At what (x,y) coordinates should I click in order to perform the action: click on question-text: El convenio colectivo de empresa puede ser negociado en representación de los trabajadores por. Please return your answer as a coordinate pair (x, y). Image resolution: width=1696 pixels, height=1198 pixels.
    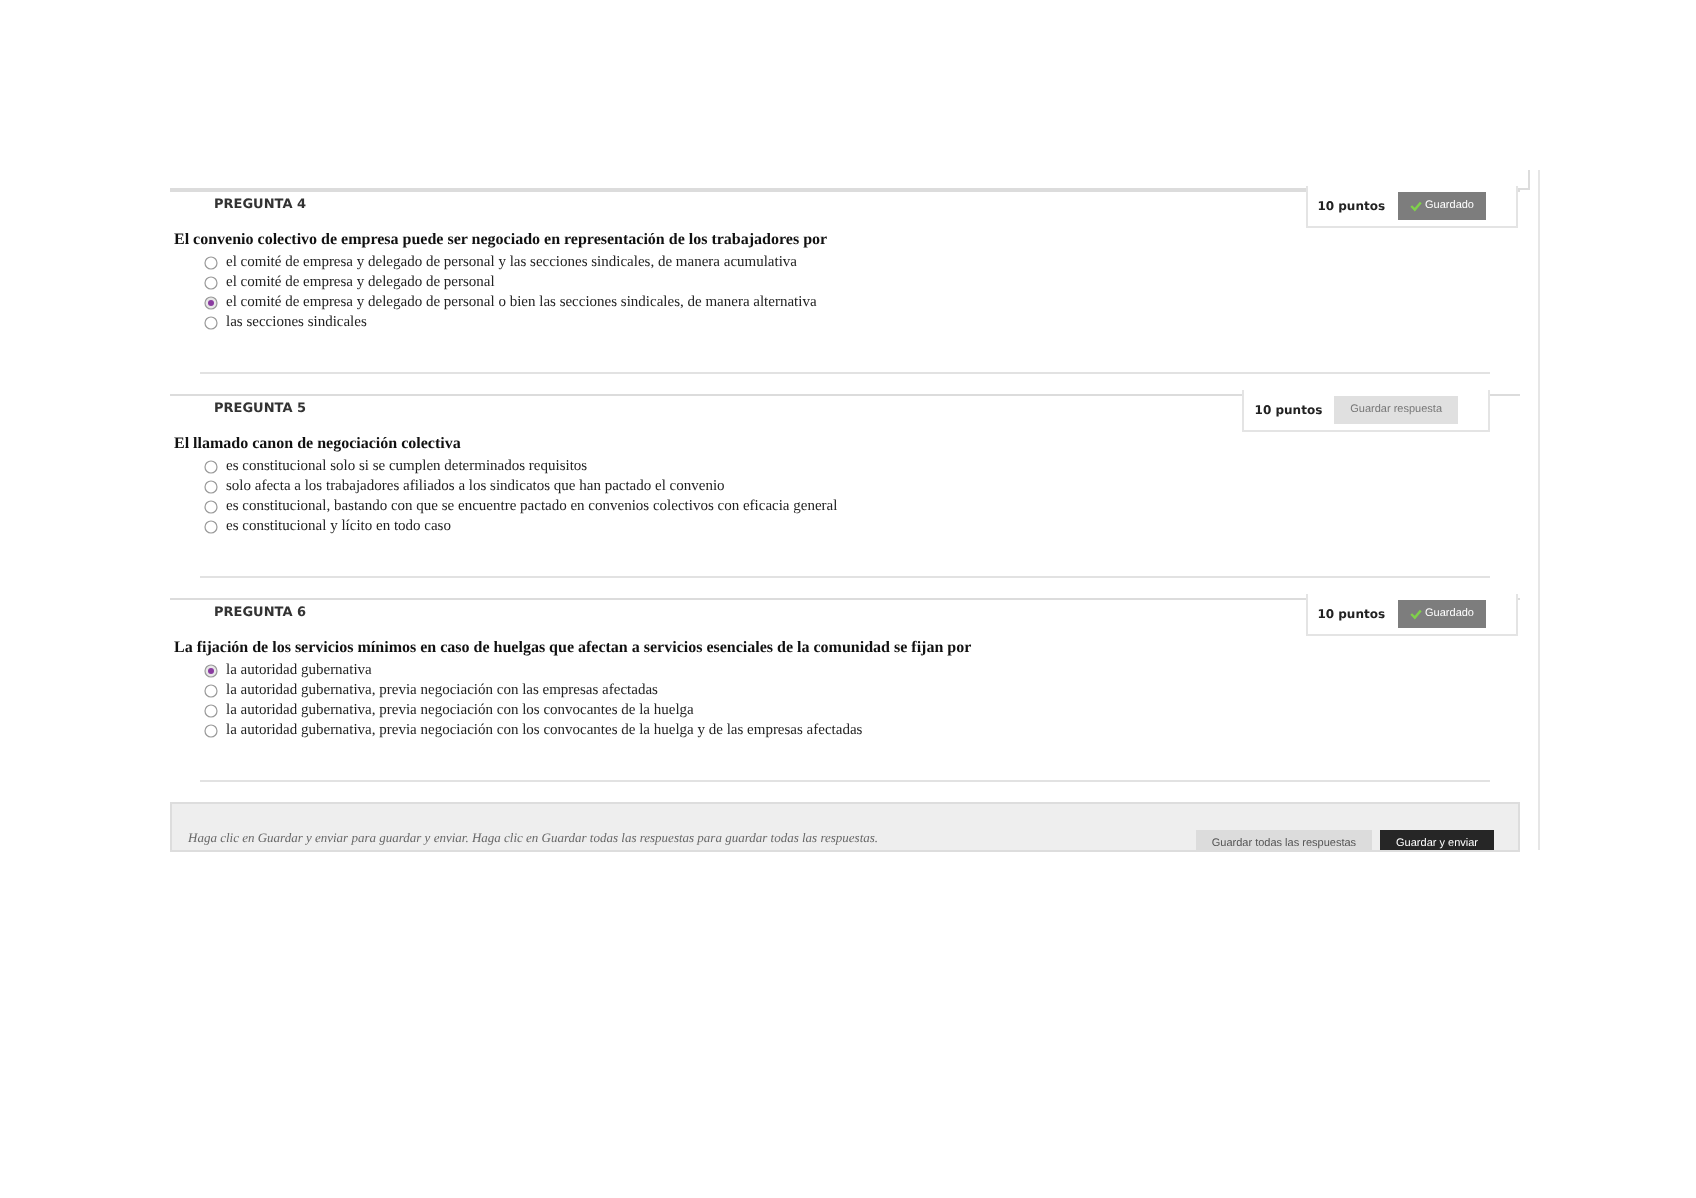
    Looking at the image, I should click on (502, 240).